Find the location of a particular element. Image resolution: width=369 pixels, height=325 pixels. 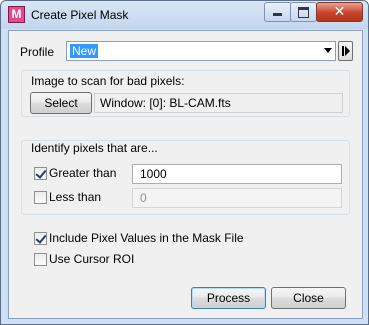

less-than-checkbox is located at coordinates (40, 197).